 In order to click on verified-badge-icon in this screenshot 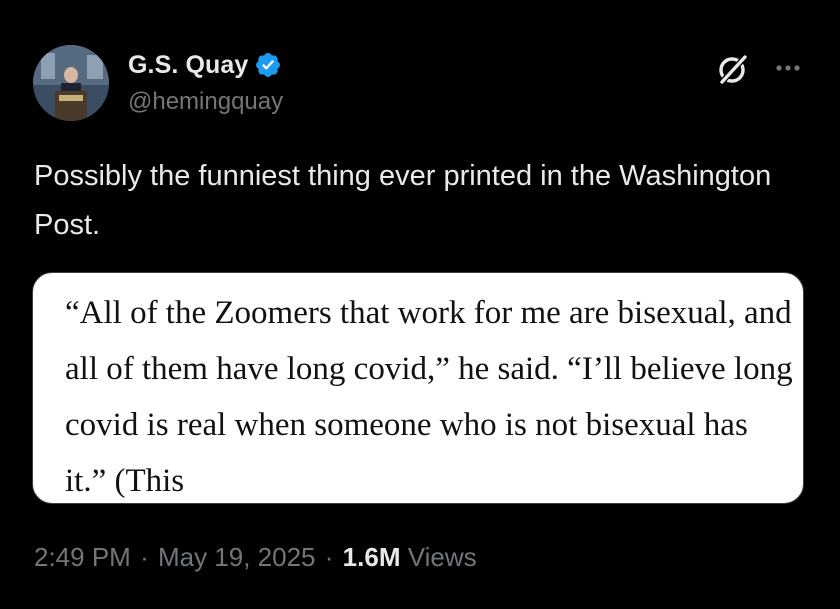, I will do `click(268, 65)`.